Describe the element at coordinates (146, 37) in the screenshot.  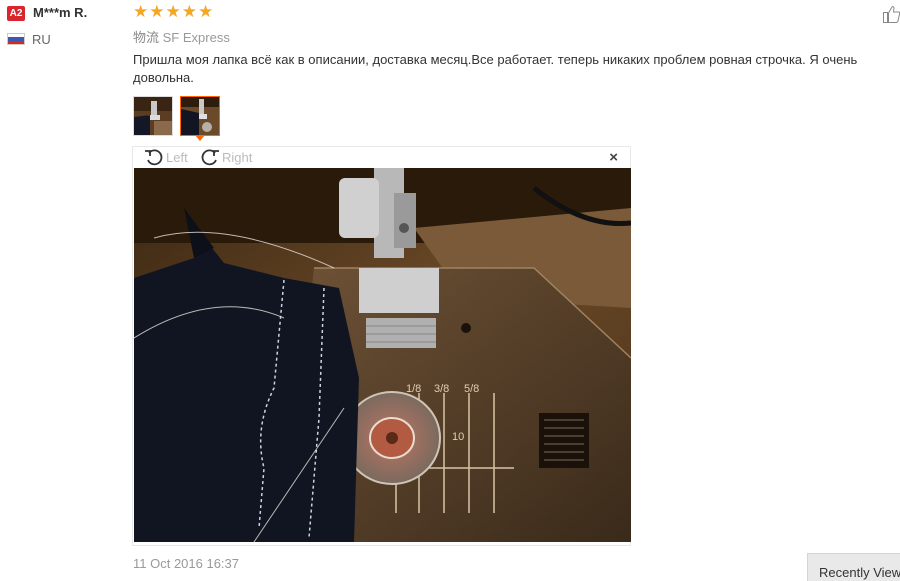
I see `shipping-label: 物流` at that location.